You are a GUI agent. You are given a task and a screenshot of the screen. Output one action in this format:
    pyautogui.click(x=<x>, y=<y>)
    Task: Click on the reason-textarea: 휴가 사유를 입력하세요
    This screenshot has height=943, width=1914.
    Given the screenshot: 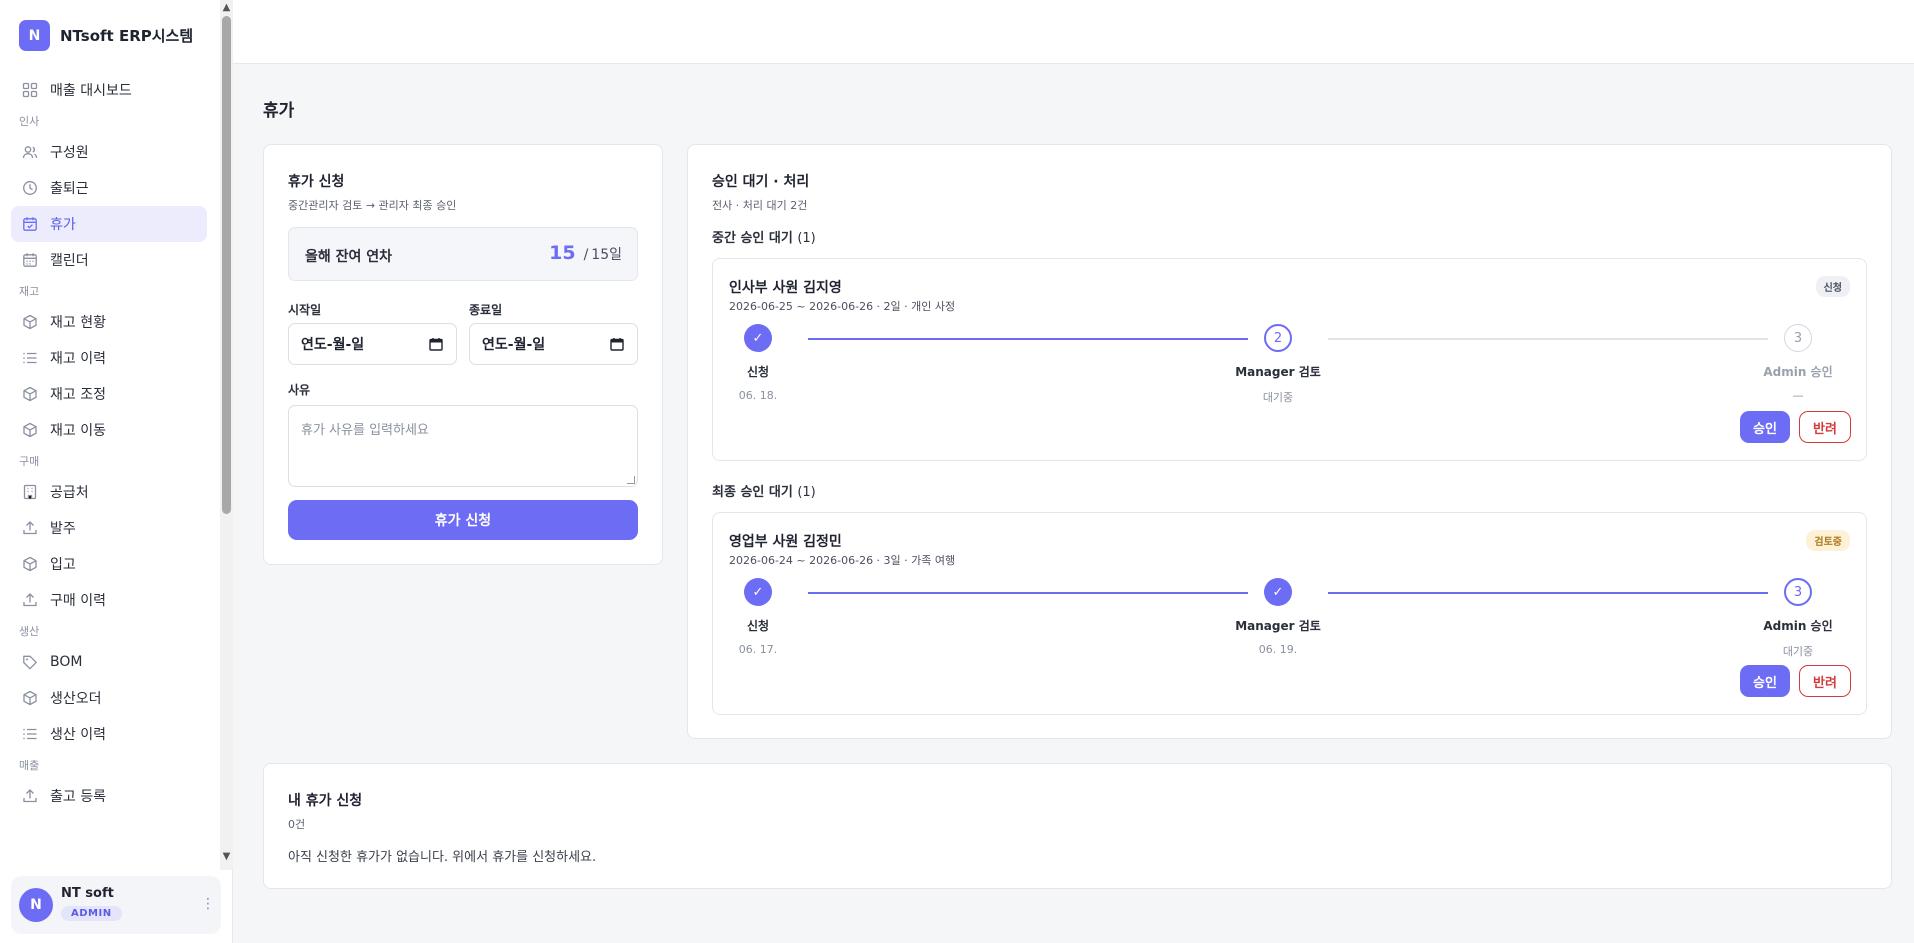 What is the action you would take?
    pyautogui.click(x=463, y=446)
    